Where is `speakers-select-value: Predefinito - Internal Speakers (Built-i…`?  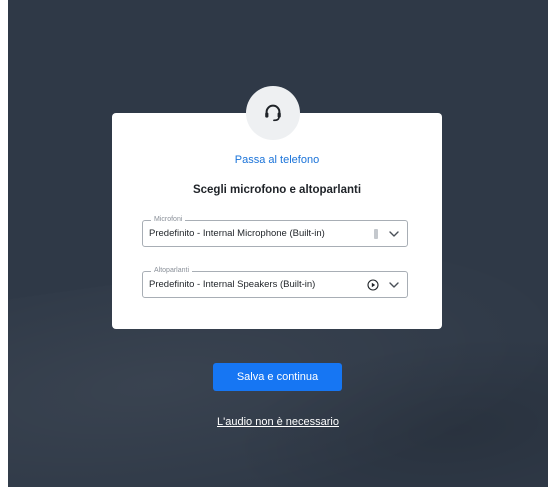
speakers-select-value: Predefinito - Internal Speakers (Built-i… is located at coordinates (232, 284).